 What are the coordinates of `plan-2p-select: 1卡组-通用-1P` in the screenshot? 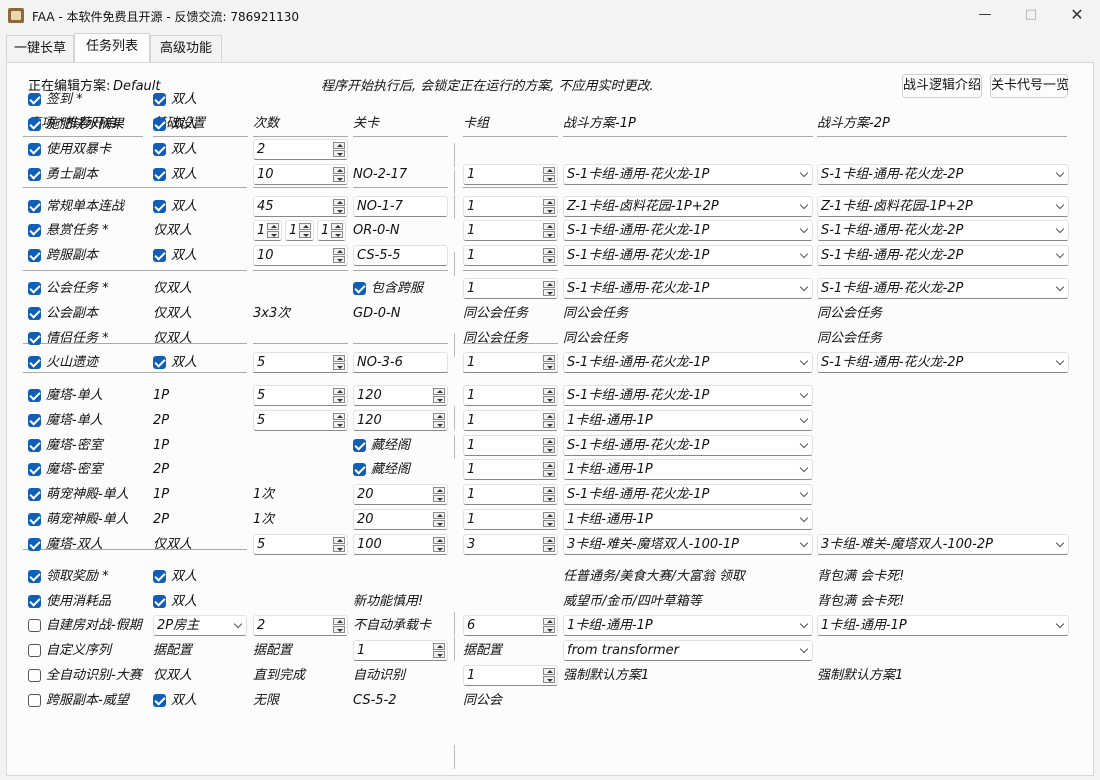 It's located at (943, 625).